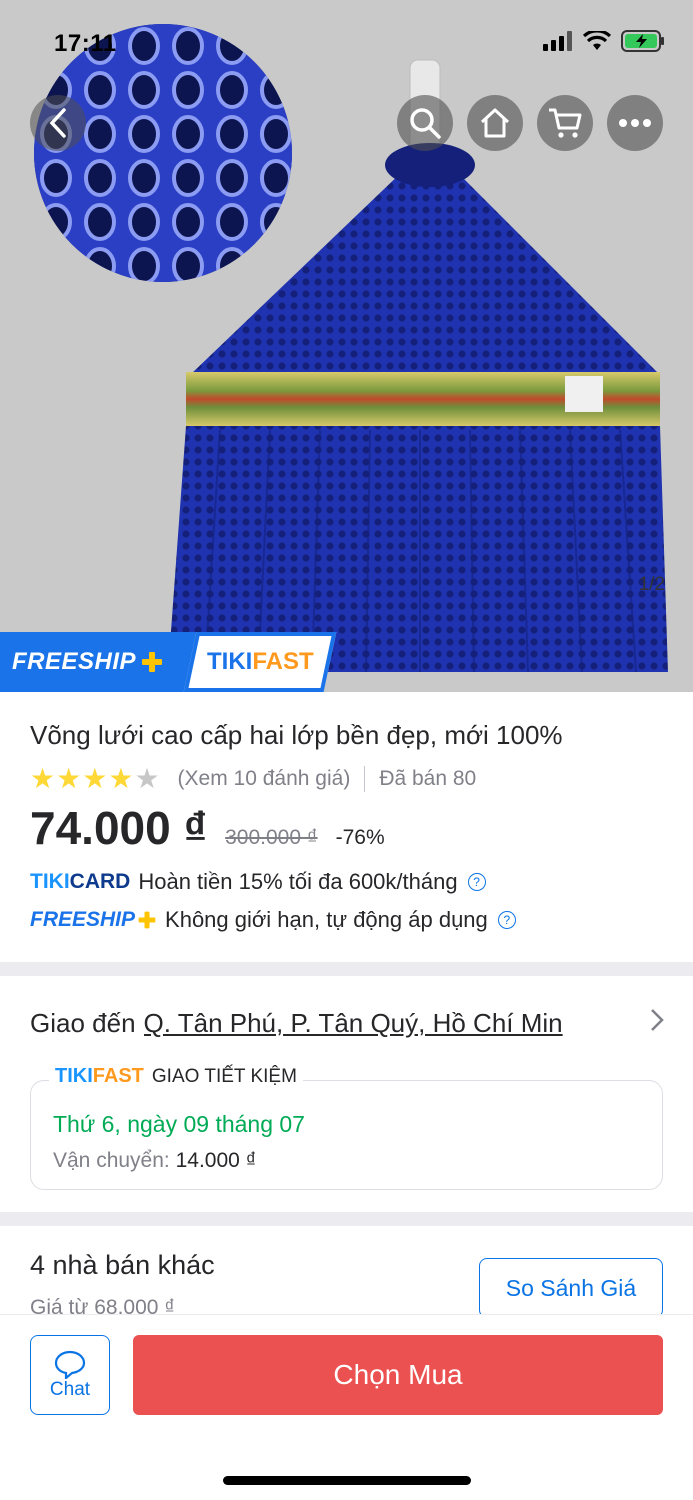  Describe the element at coordinates (557, 41) in the screenshot. I see `signal-icon` at that location.